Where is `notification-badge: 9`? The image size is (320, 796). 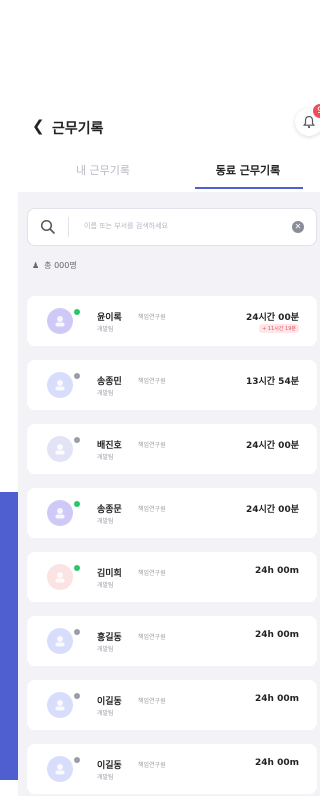
notification-badge: 9 is located at coordinates (316, 111).